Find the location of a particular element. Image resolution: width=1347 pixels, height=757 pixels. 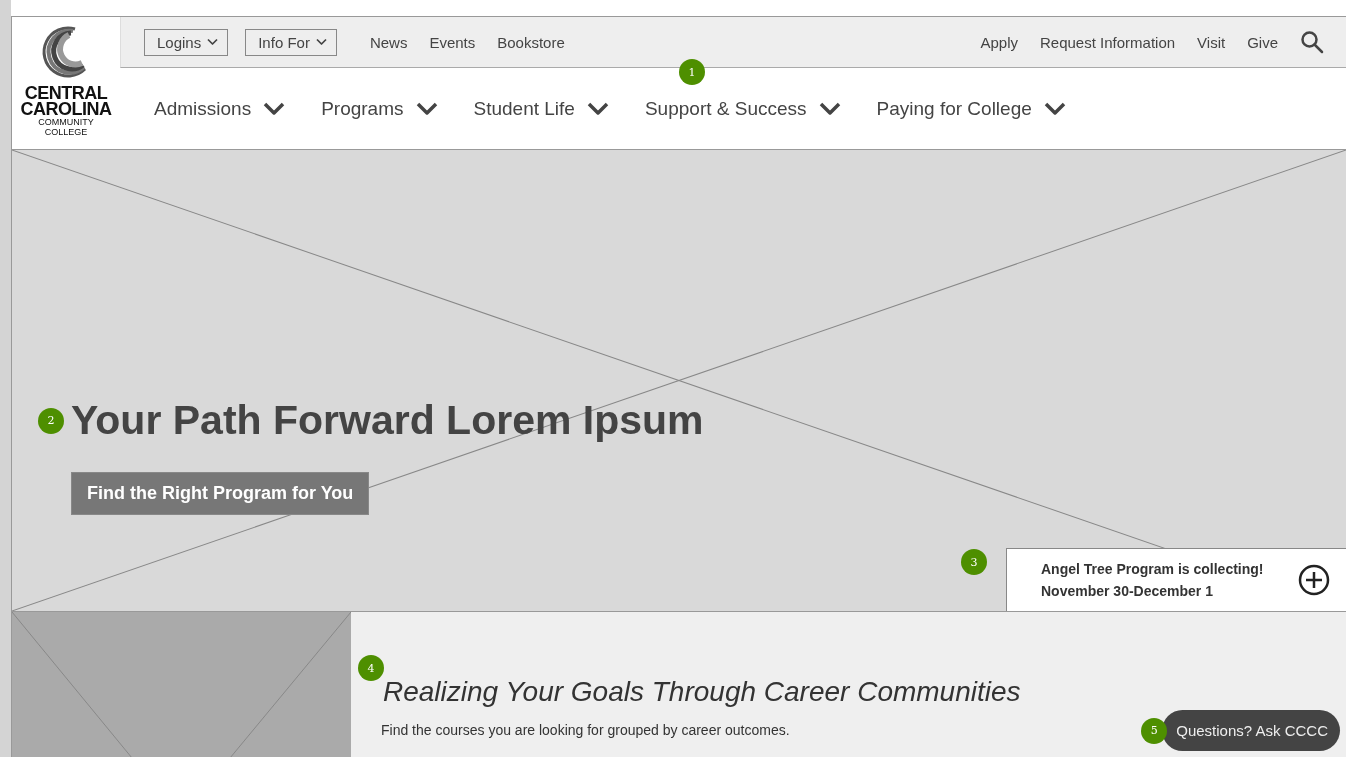

nav-link: Events is located at coordinates (452, 42).